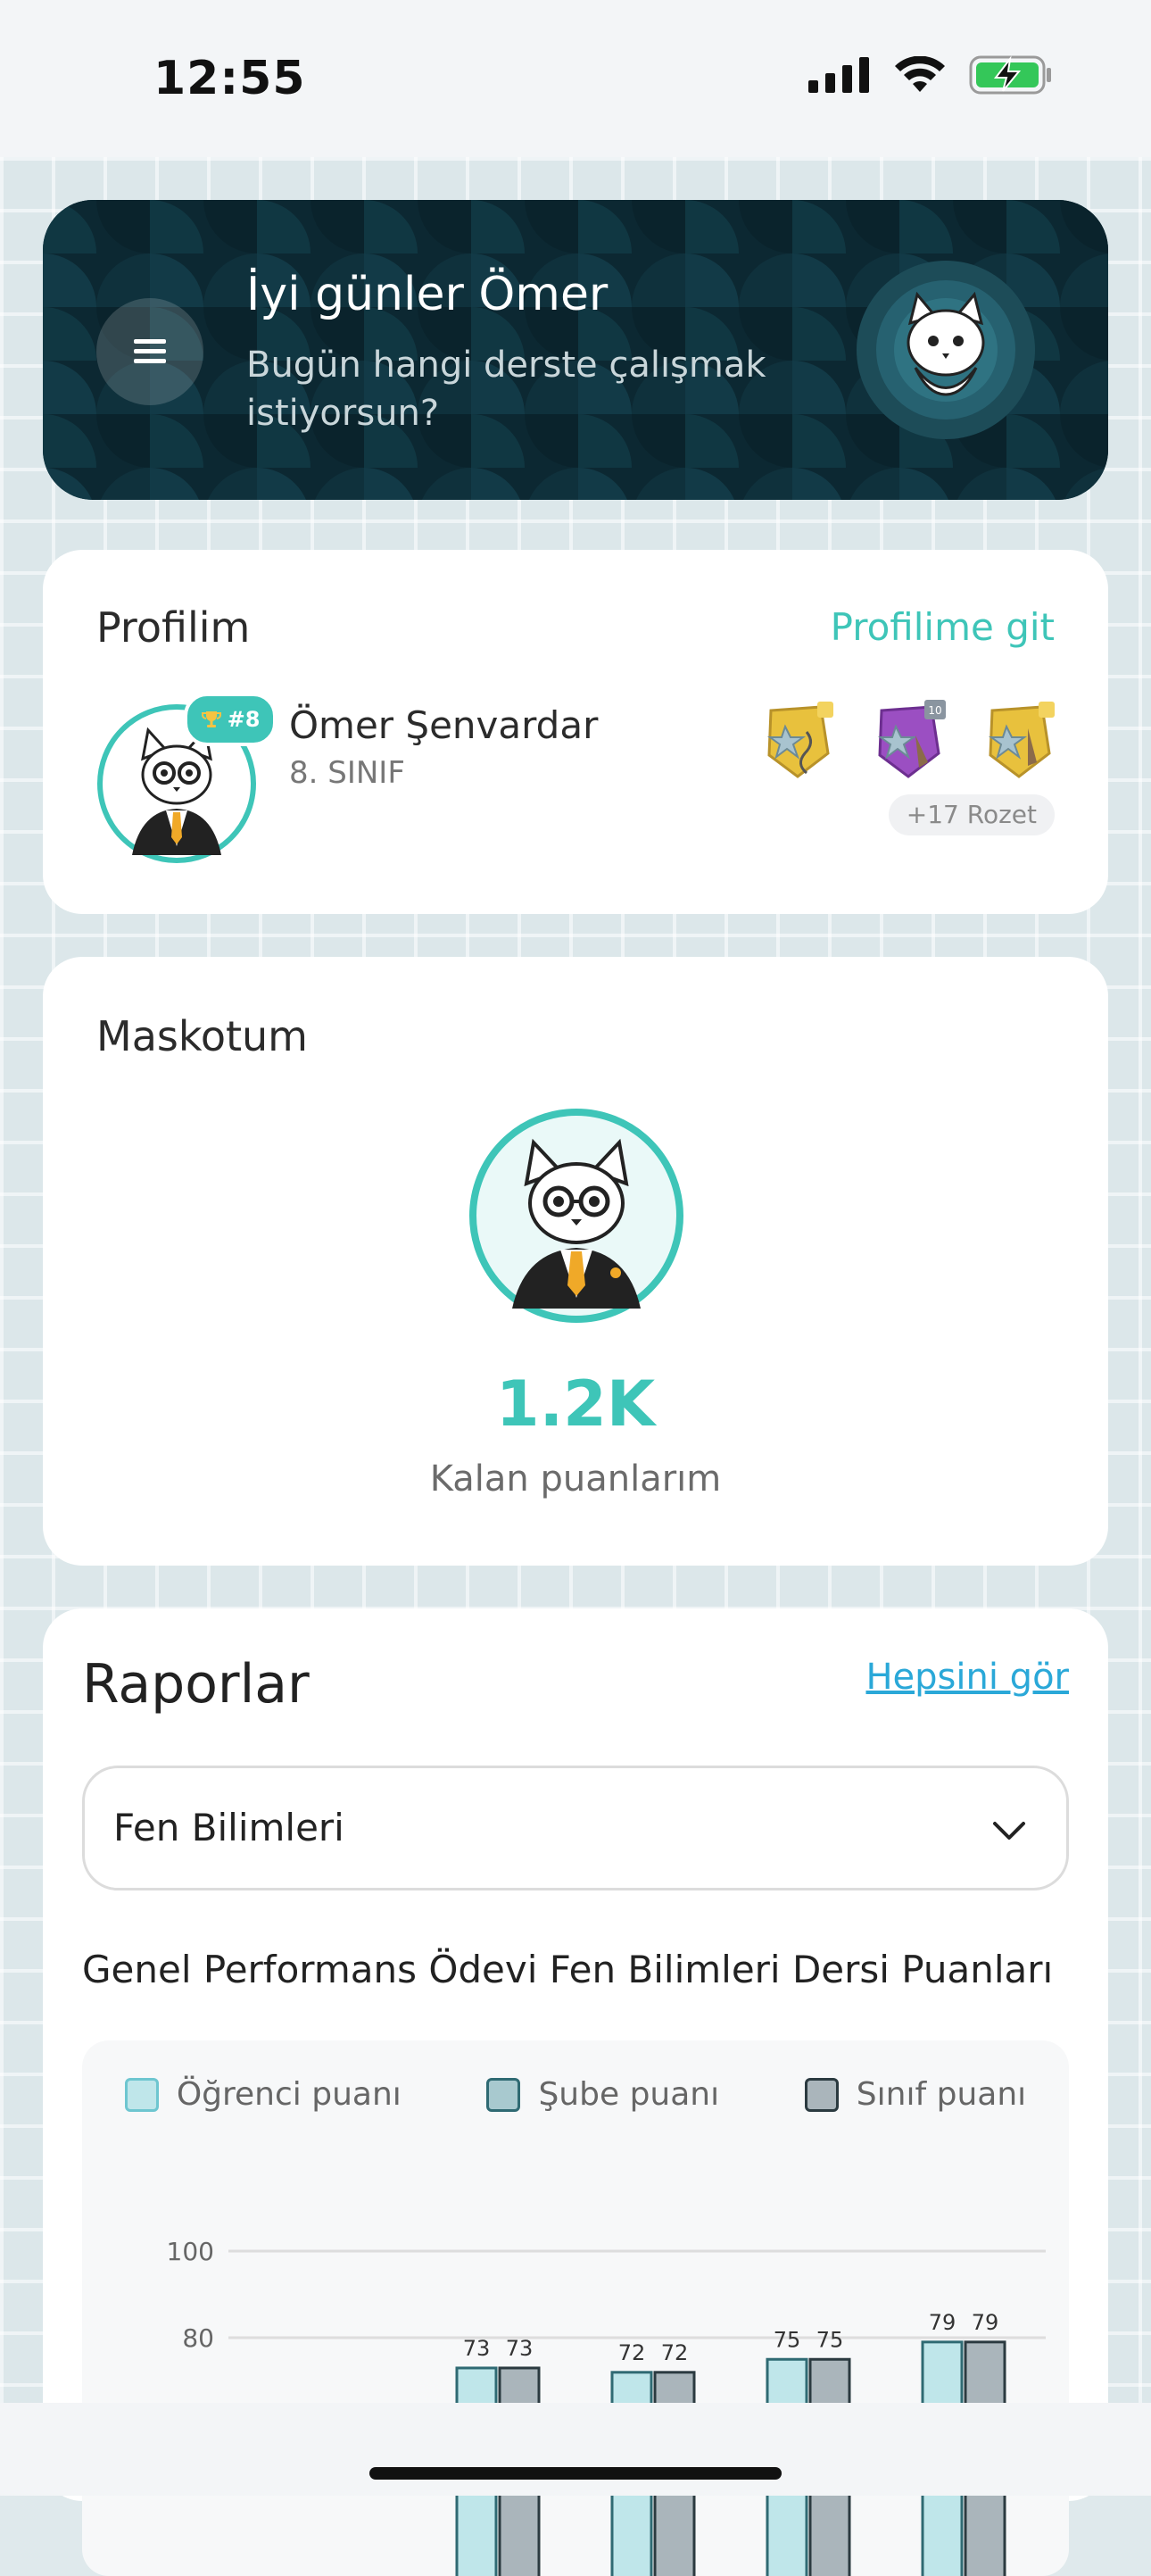  Describe the element at coordinates (289, 2095) in the screenshot. I see `legend-label-student: Öğrenci puanı` at that location.